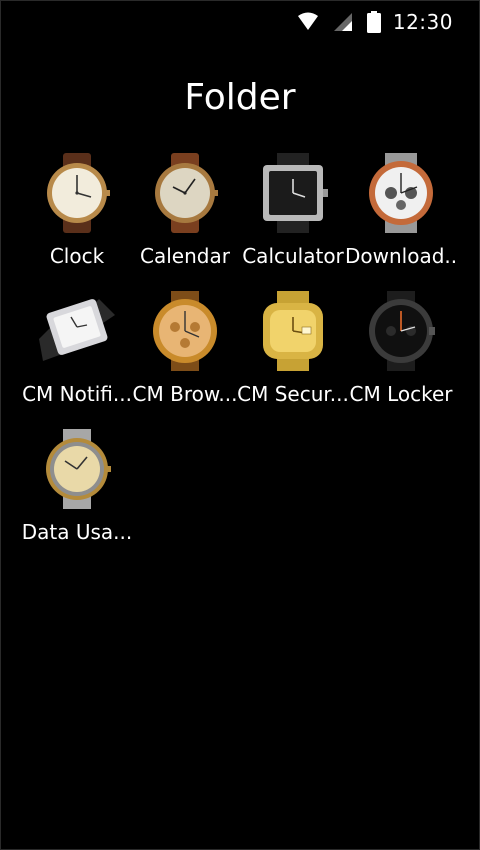  What do you see at coordinates (293, 256) in the screenshot?
I see `app-label: Calculator` at bounding box center [293, 256].